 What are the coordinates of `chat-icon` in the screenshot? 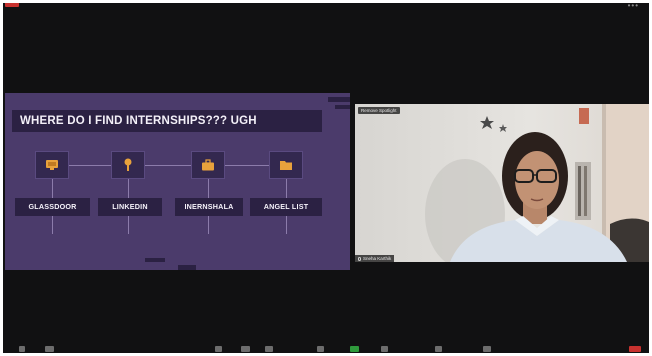 It's located at (269, 349).